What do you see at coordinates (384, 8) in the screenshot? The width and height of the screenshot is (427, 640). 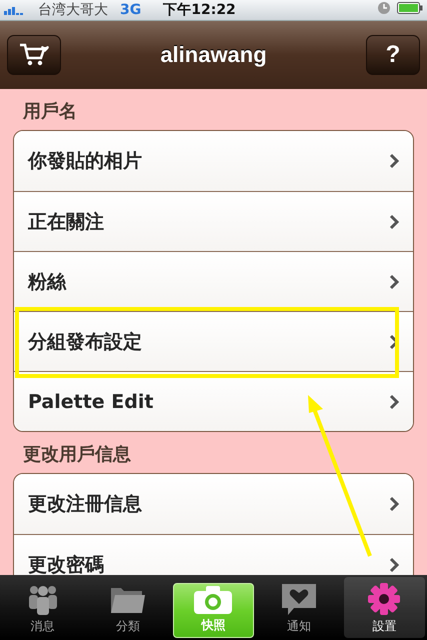 I see `alarm-clock-icon` at bounding box center [384, 8].